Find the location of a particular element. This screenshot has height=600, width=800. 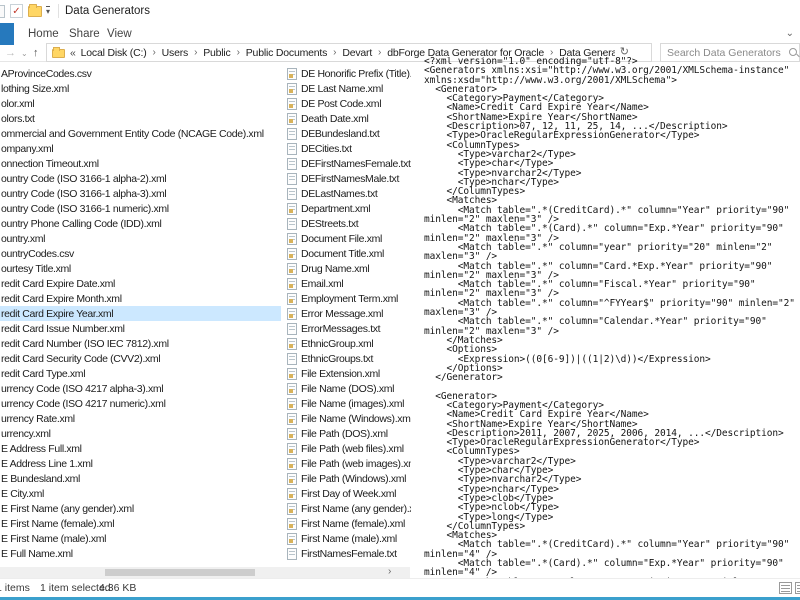

file-item: Drug Name.xml is located at coordinates (348, 268).